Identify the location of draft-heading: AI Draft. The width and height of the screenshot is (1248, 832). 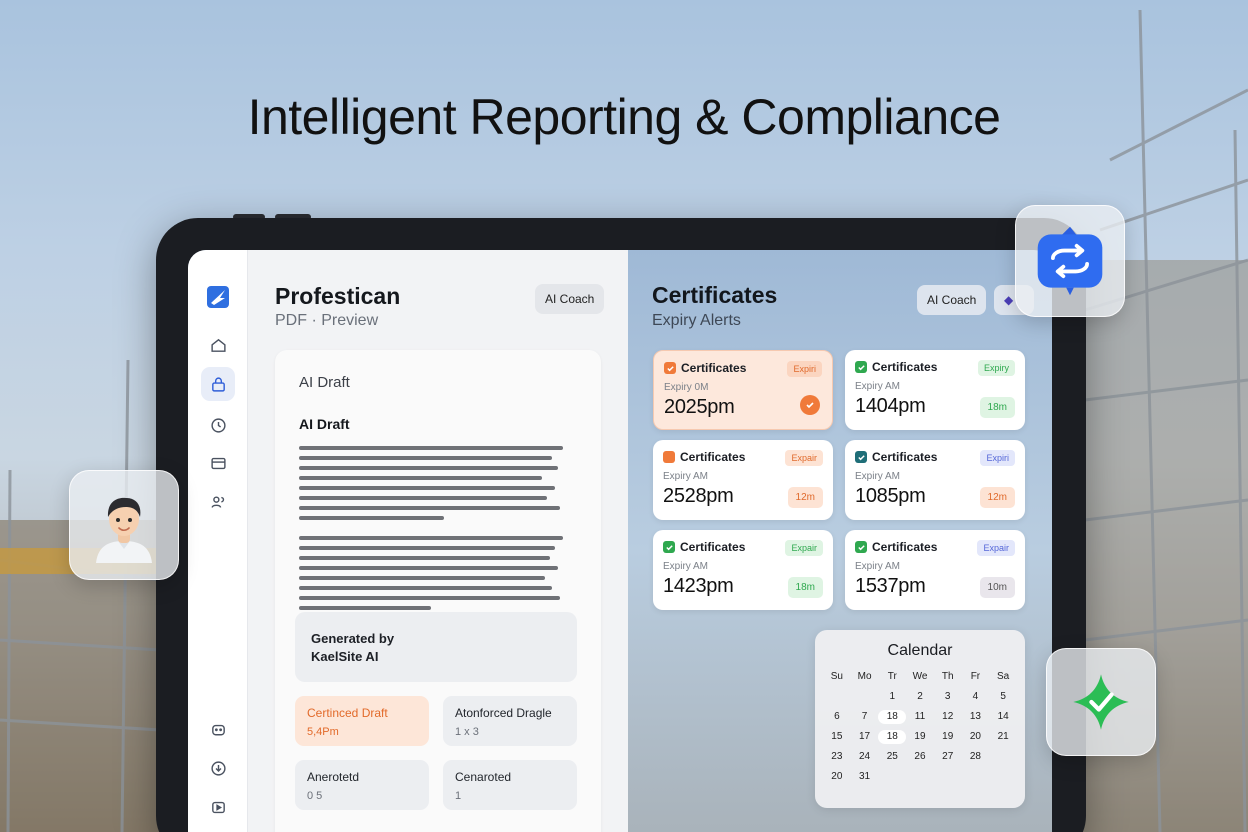
(324, 424).